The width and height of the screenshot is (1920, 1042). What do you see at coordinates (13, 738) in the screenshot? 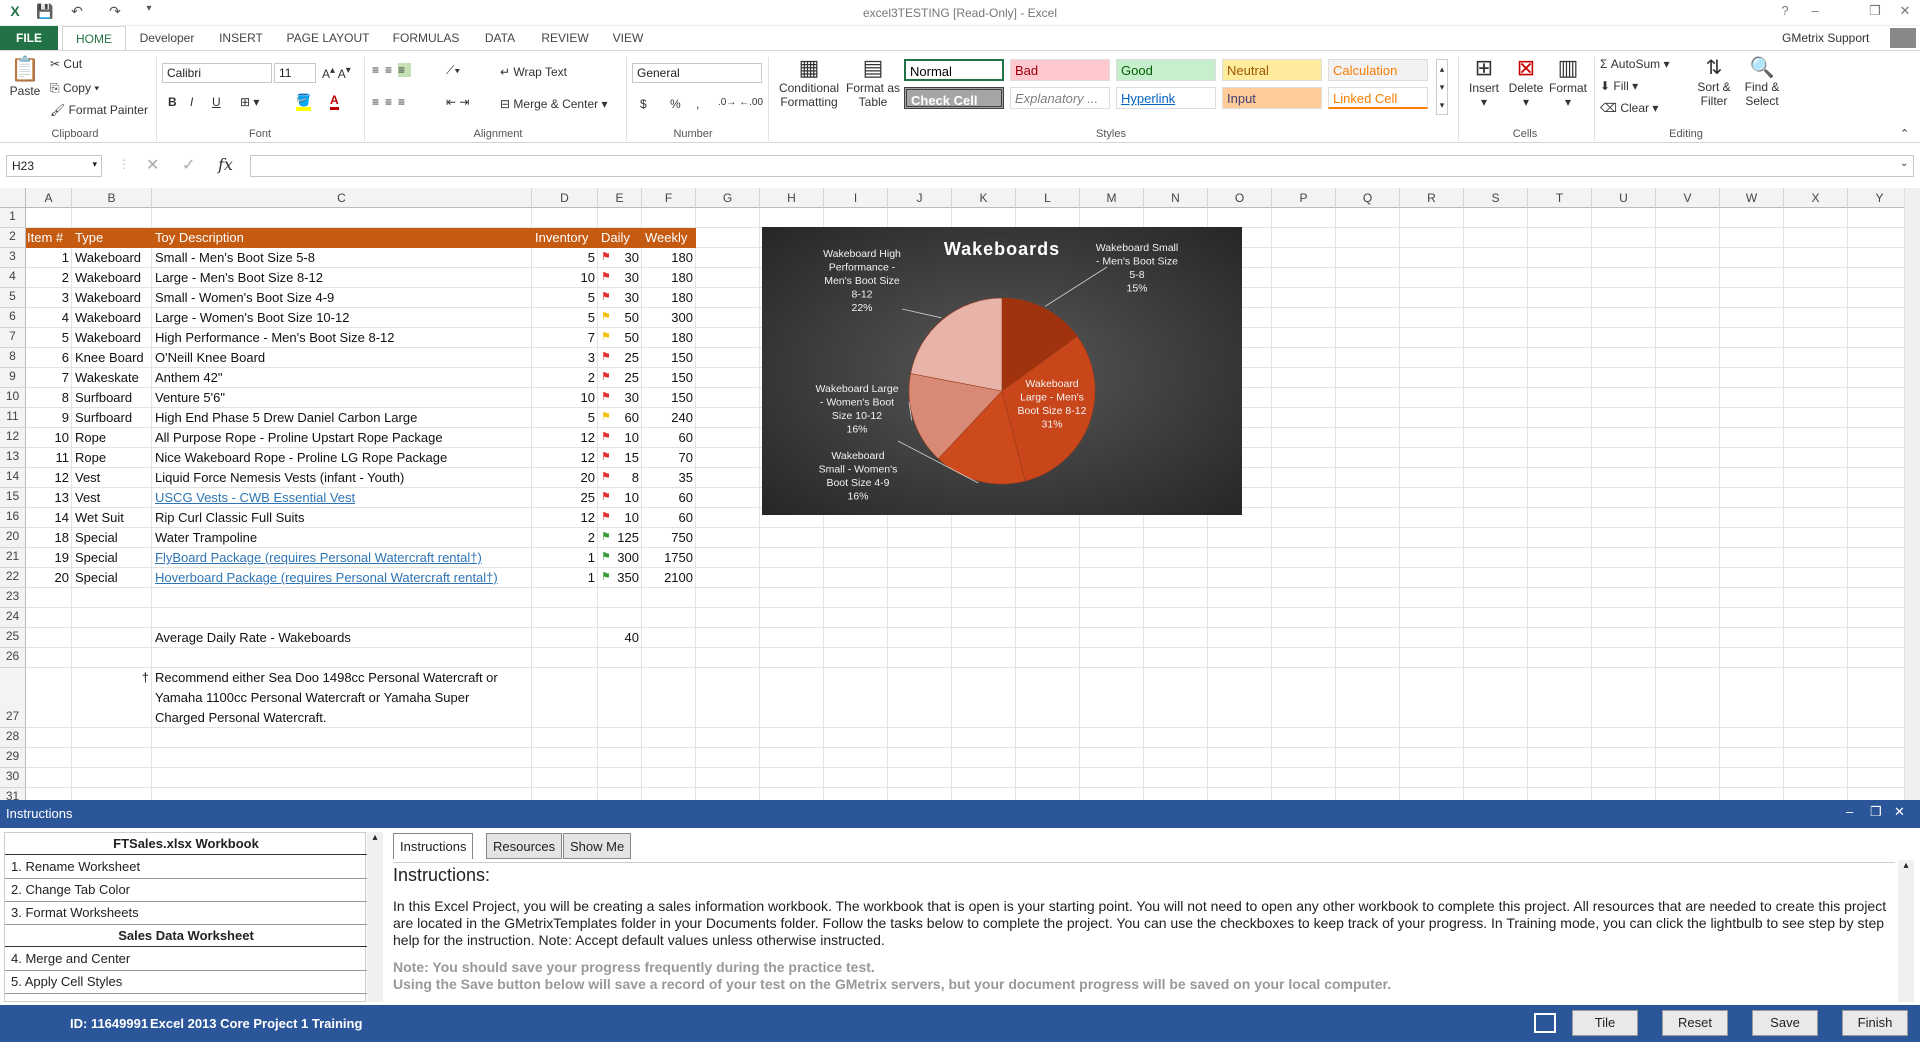
I see `row-header: 28` at bounding box center [13, 738].